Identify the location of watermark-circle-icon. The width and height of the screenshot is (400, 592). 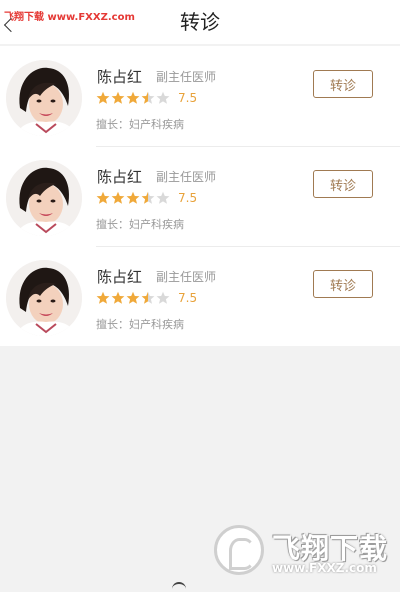
(239, 550).